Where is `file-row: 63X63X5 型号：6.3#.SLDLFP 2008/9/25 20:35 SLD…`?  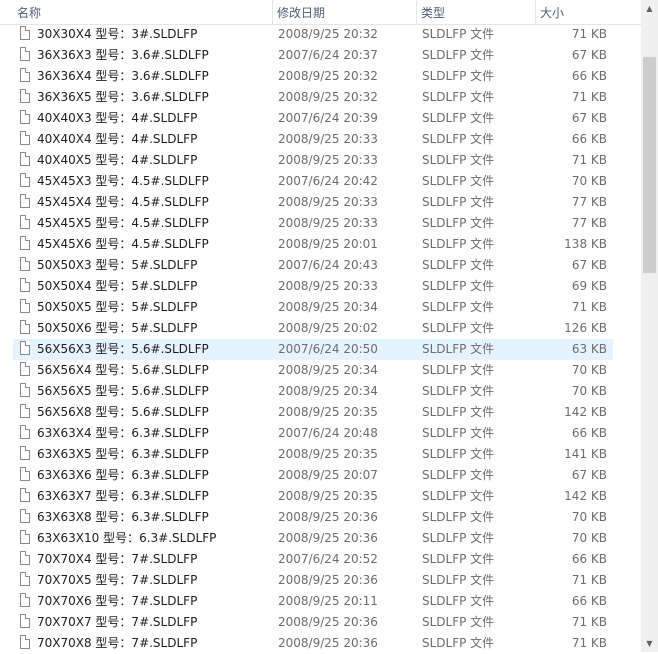
file-row: 63X63X5 型号：6.3#.SLDLFP 2008/9/25 20:35 SLD… is located at coordinates (313, 454).